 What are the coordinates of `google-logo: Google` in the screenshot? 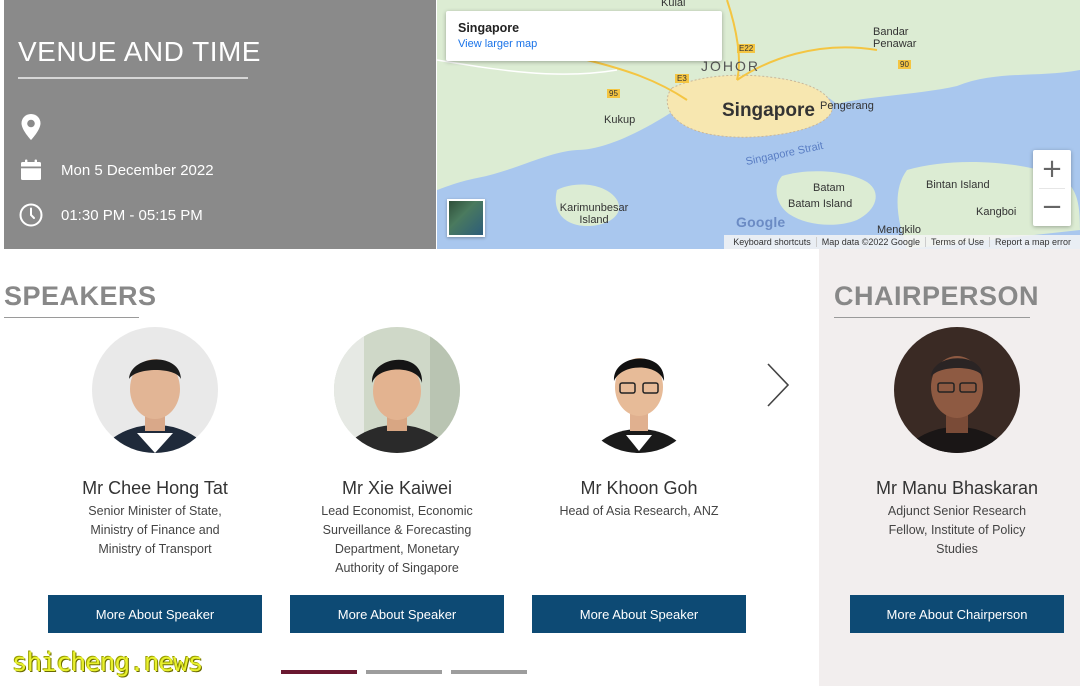 It's located at (761, 222).